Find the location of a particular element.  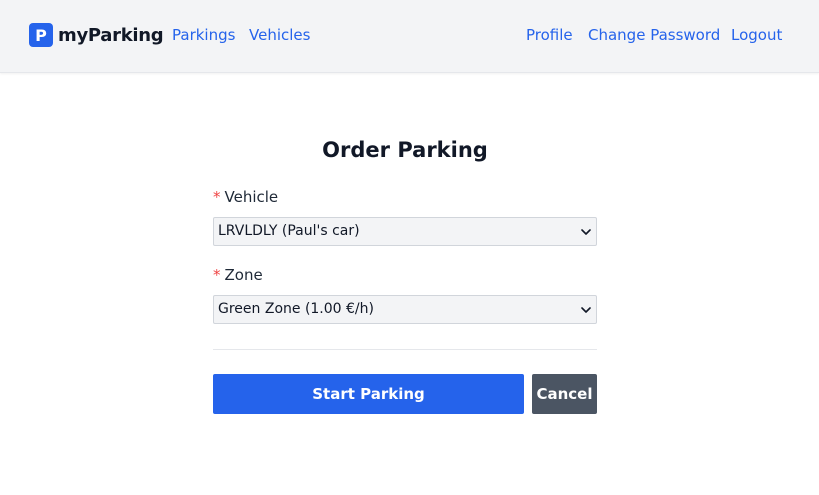

brand-name: myParking is located at coordinates (111, 35).